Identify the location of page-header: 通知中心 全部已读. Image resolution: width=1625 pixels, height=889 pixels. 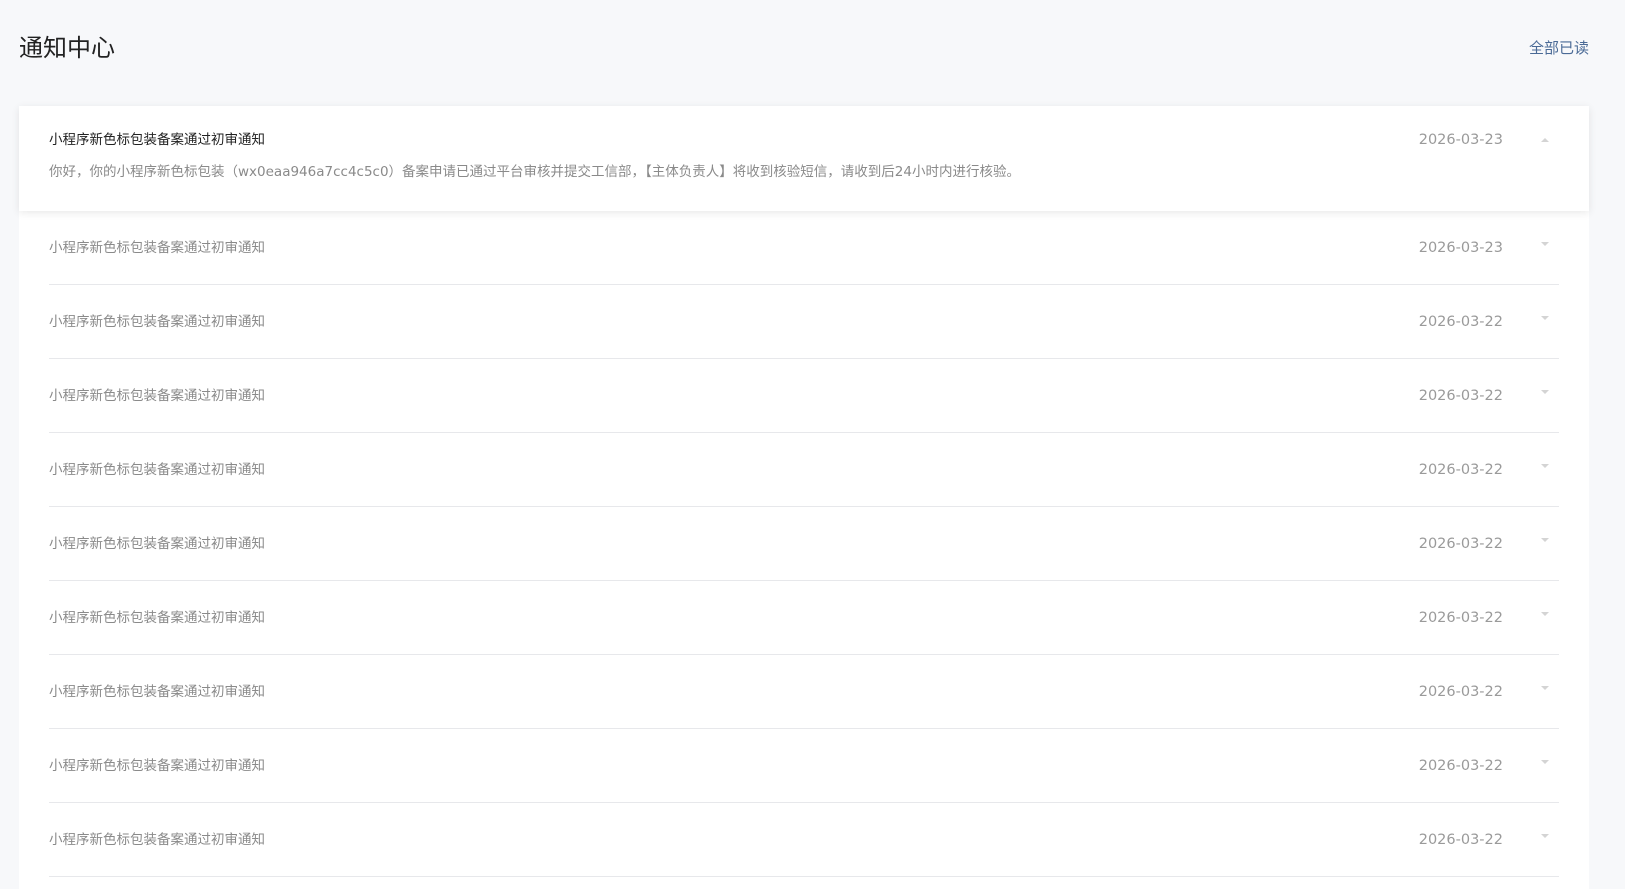
(804, 48).